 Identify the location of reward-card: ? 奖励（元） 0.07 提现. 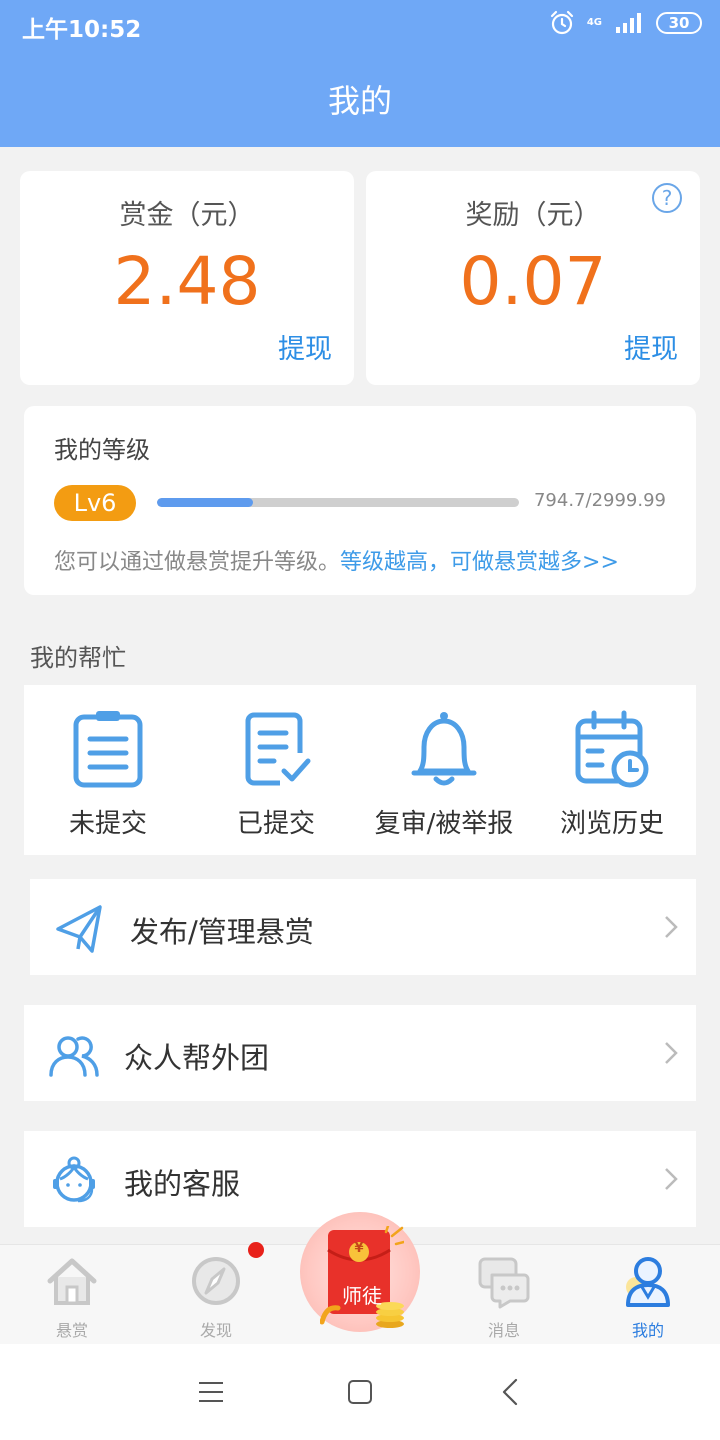
(533, 278).